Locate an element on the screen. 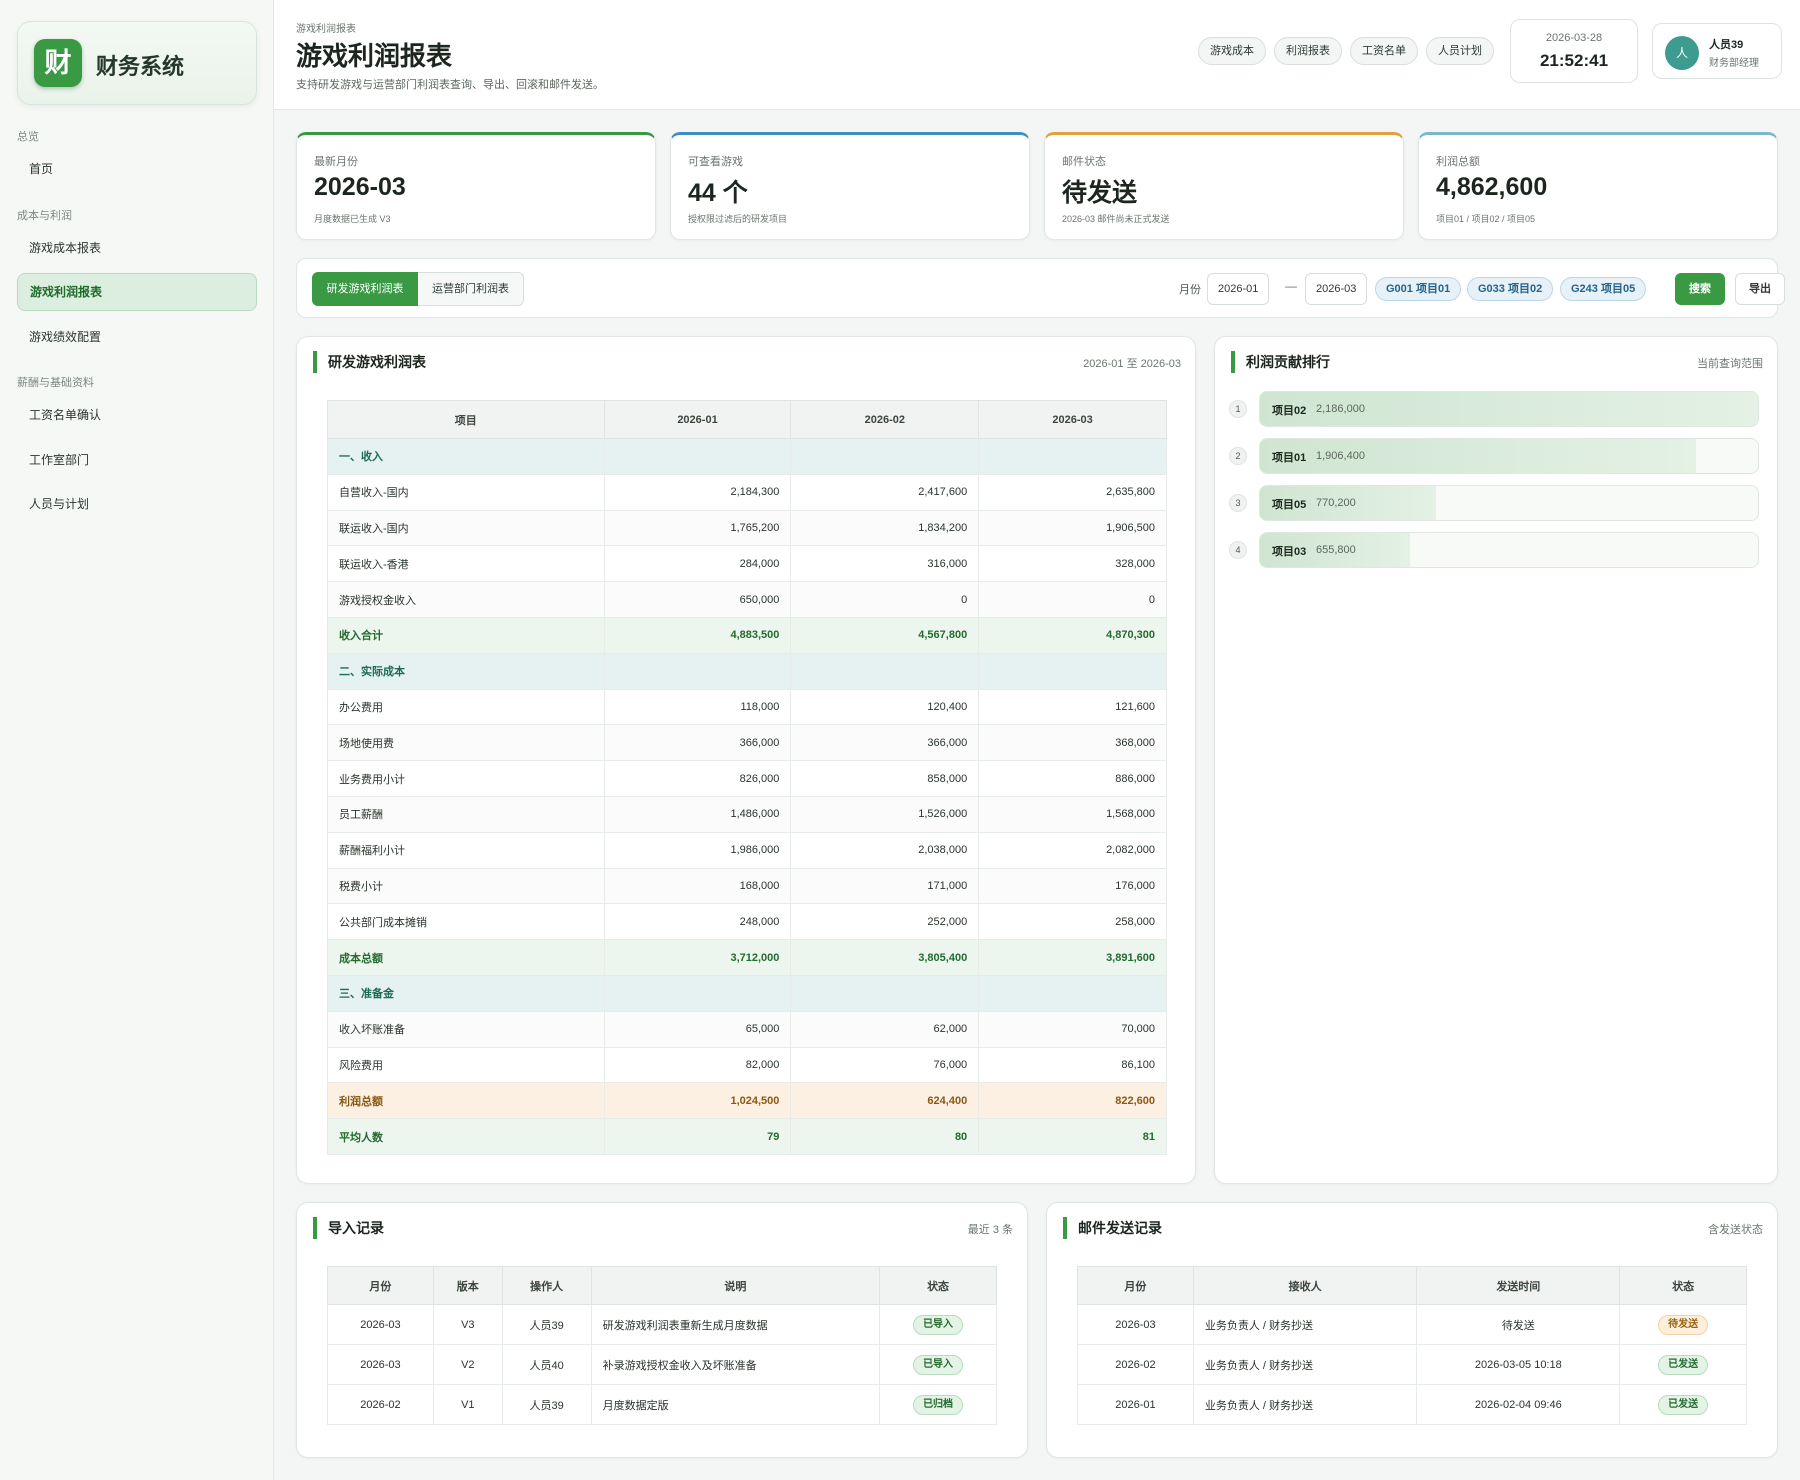 This screenshot has height=1480, width=1800. sidebar-item-staff-plan: 人员与计划 is located at coordinates (137, 504).